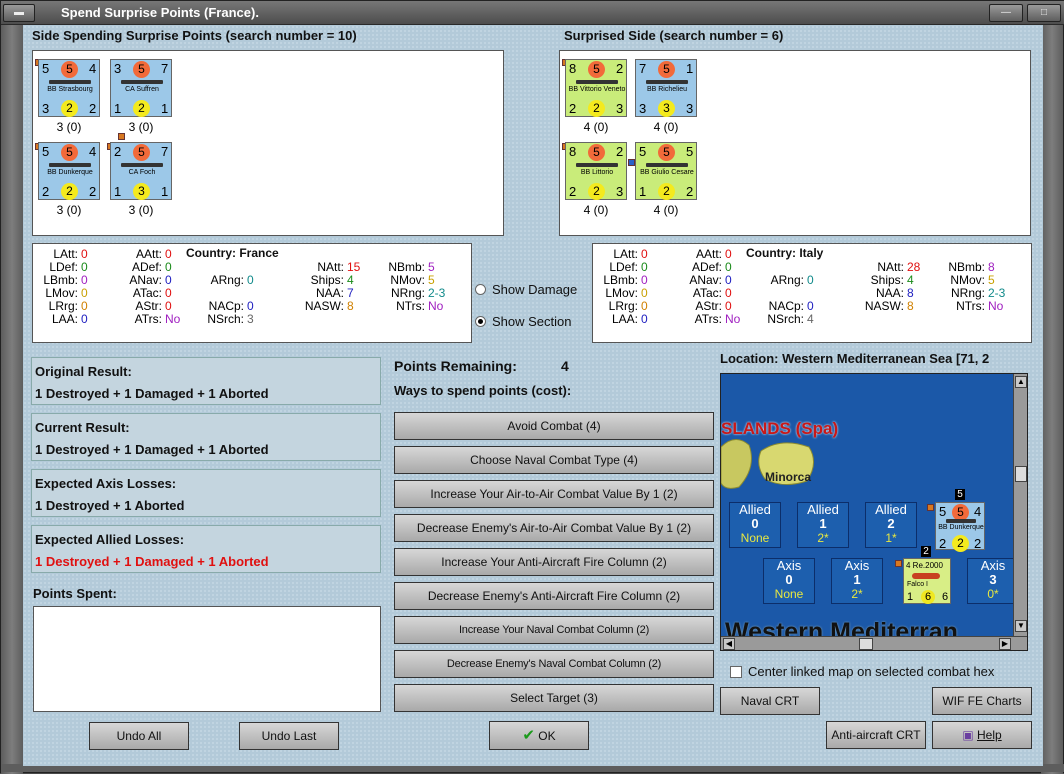 This screenshot has width=1064, height=774. I want to click on increase-naval-combat-button: Increase Your Naval Combat Column (2), so click(554, 630).